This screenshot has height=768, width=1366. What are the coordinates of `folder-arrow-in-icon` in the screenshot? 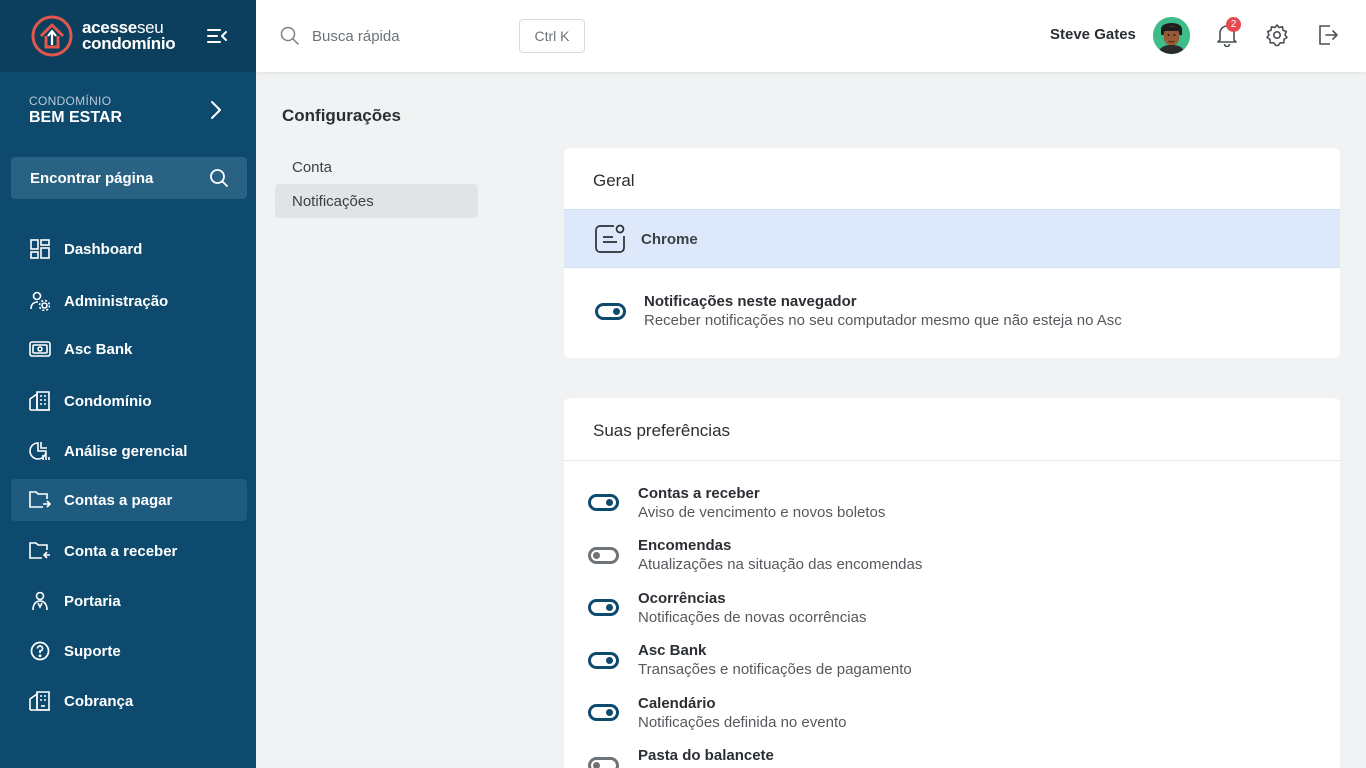 It's located at (40, 551).